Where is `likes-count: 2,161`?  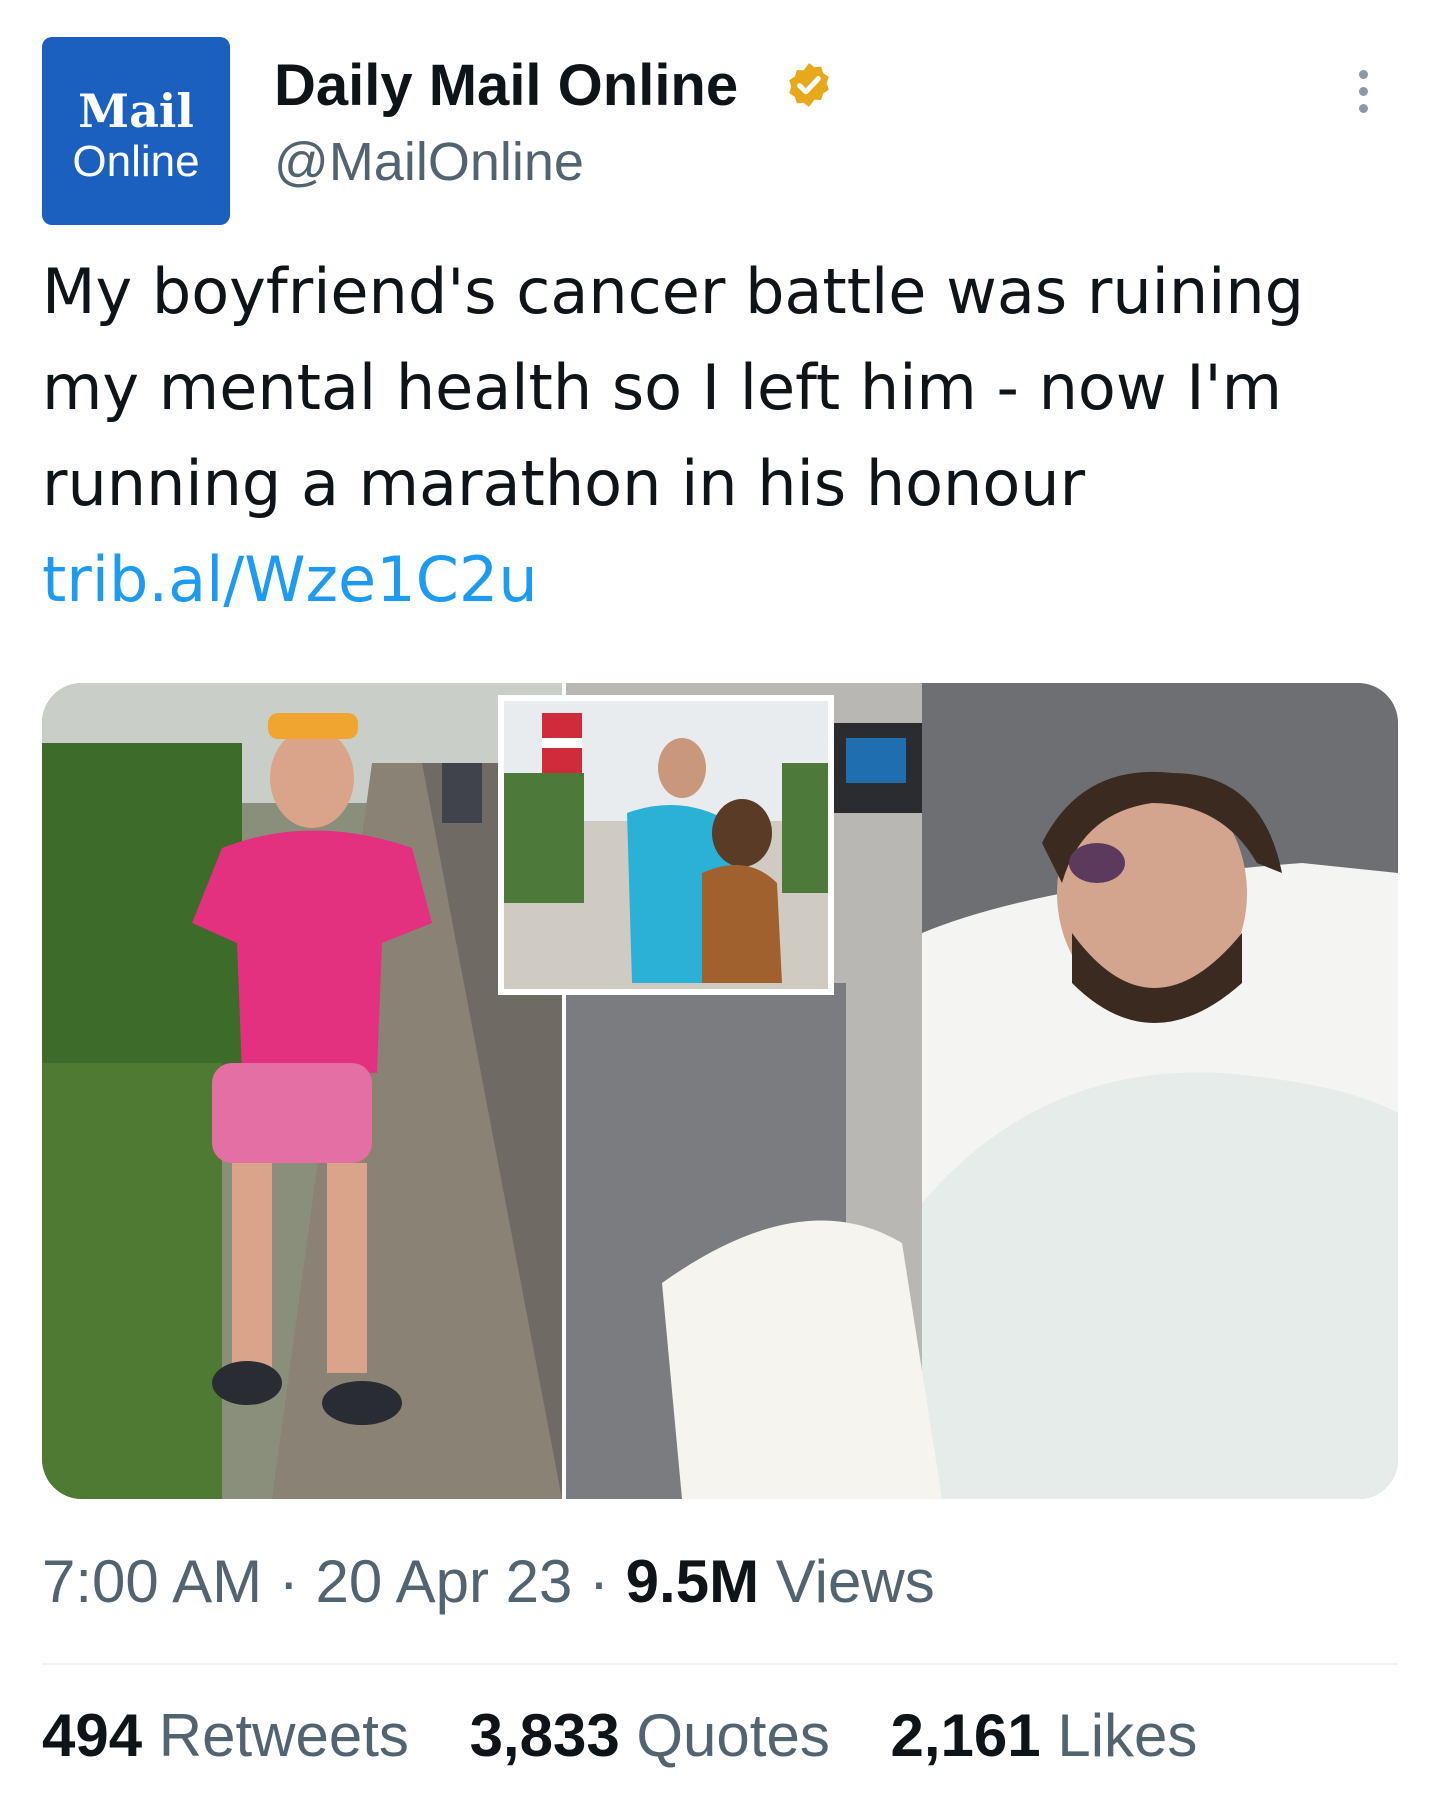 likes-count: 2,161 is located at coordinates (965, 1735).